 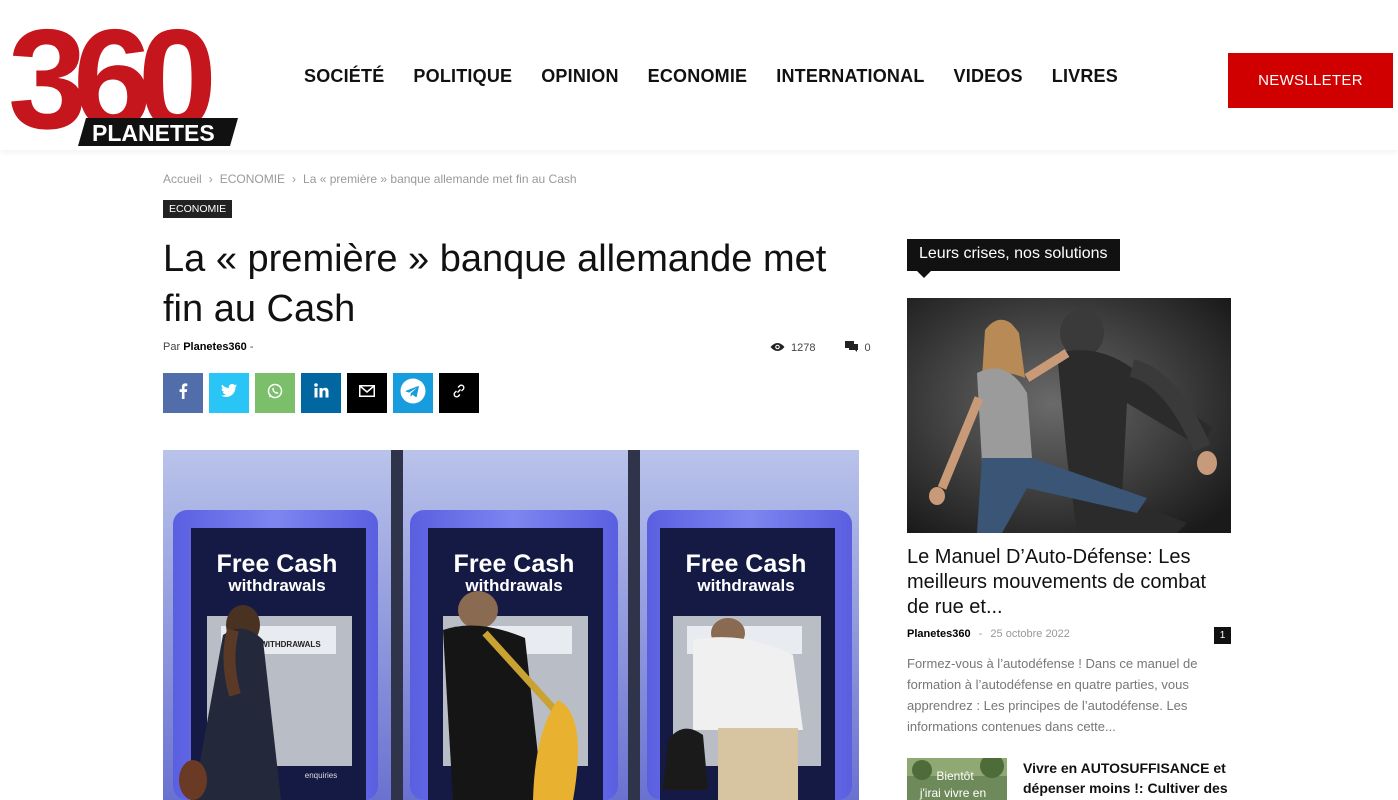 What do you see at coordinates (579, 76) in the screenshot?
I see `nav-item-opinion: OPINION` at bounding box center [579, 76].